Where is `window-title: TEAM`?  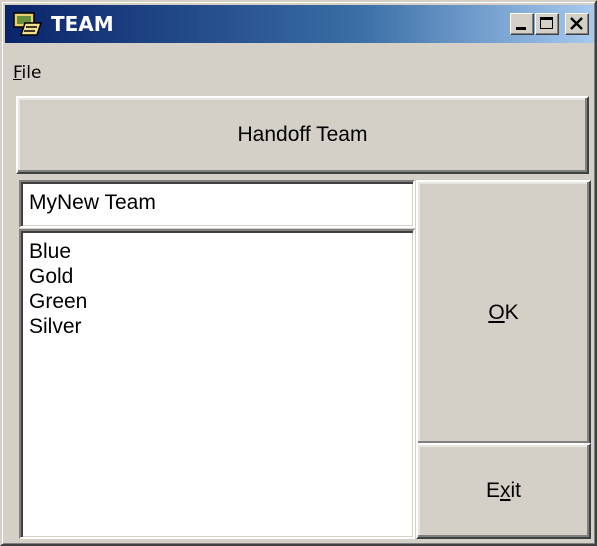
window-title: TEAM is located at coordinates (82, 24).